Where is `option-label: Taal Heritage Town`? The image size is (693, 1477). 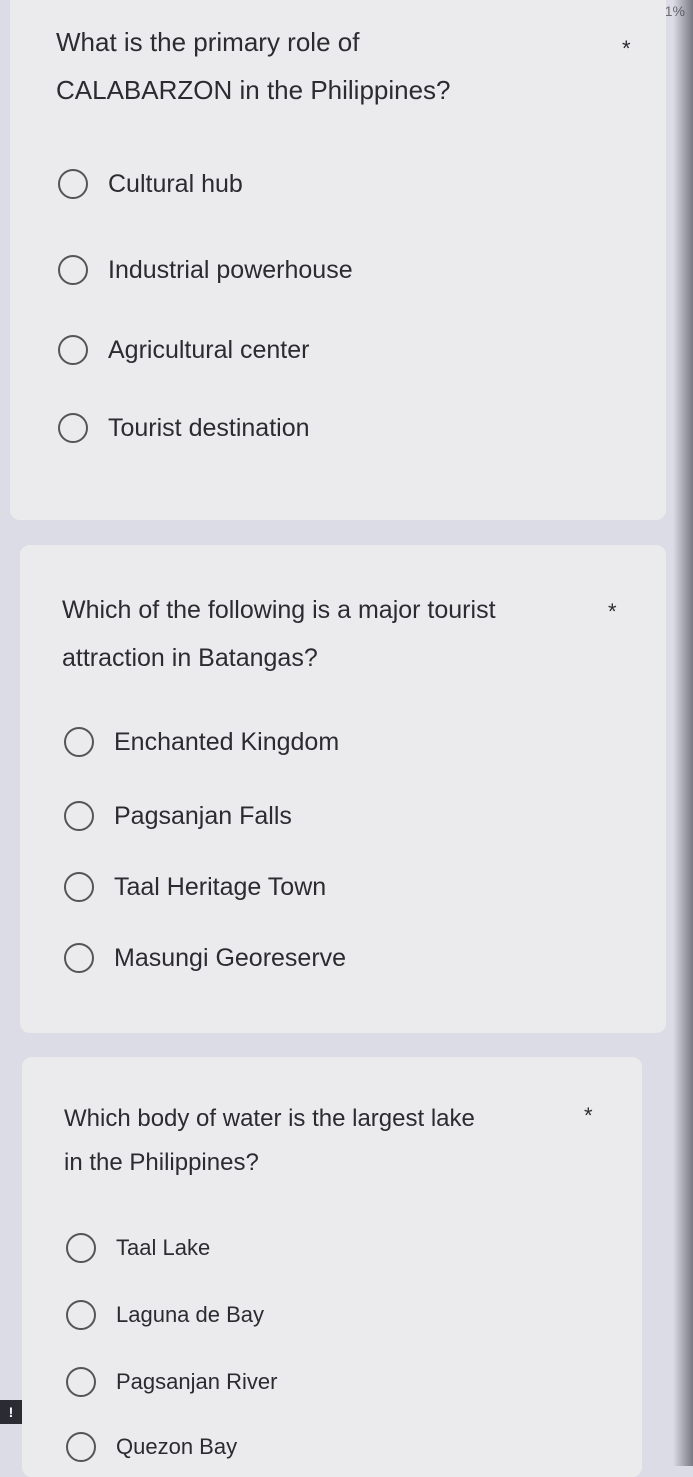
option-label: Taal Heritage Town is located at coordinates (220, 886).